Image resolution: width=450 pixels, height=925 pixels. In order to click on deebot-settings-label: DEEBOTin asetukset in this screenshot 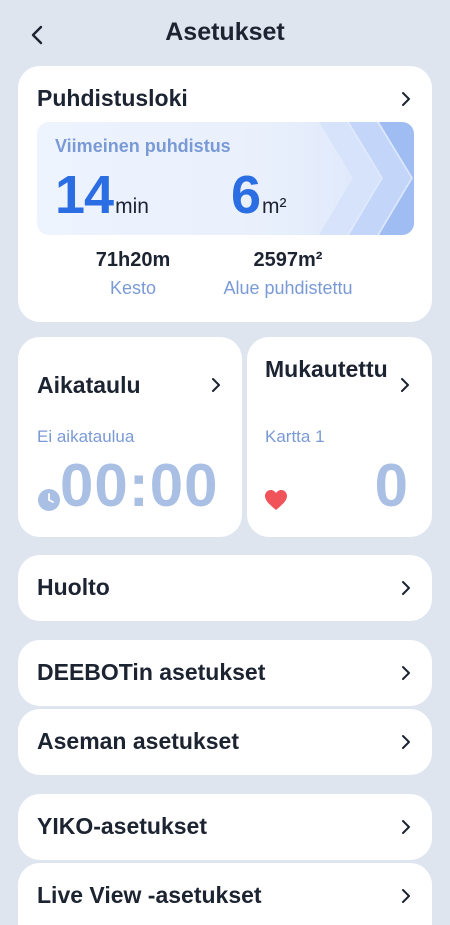, I will do `click(151, 672)`.